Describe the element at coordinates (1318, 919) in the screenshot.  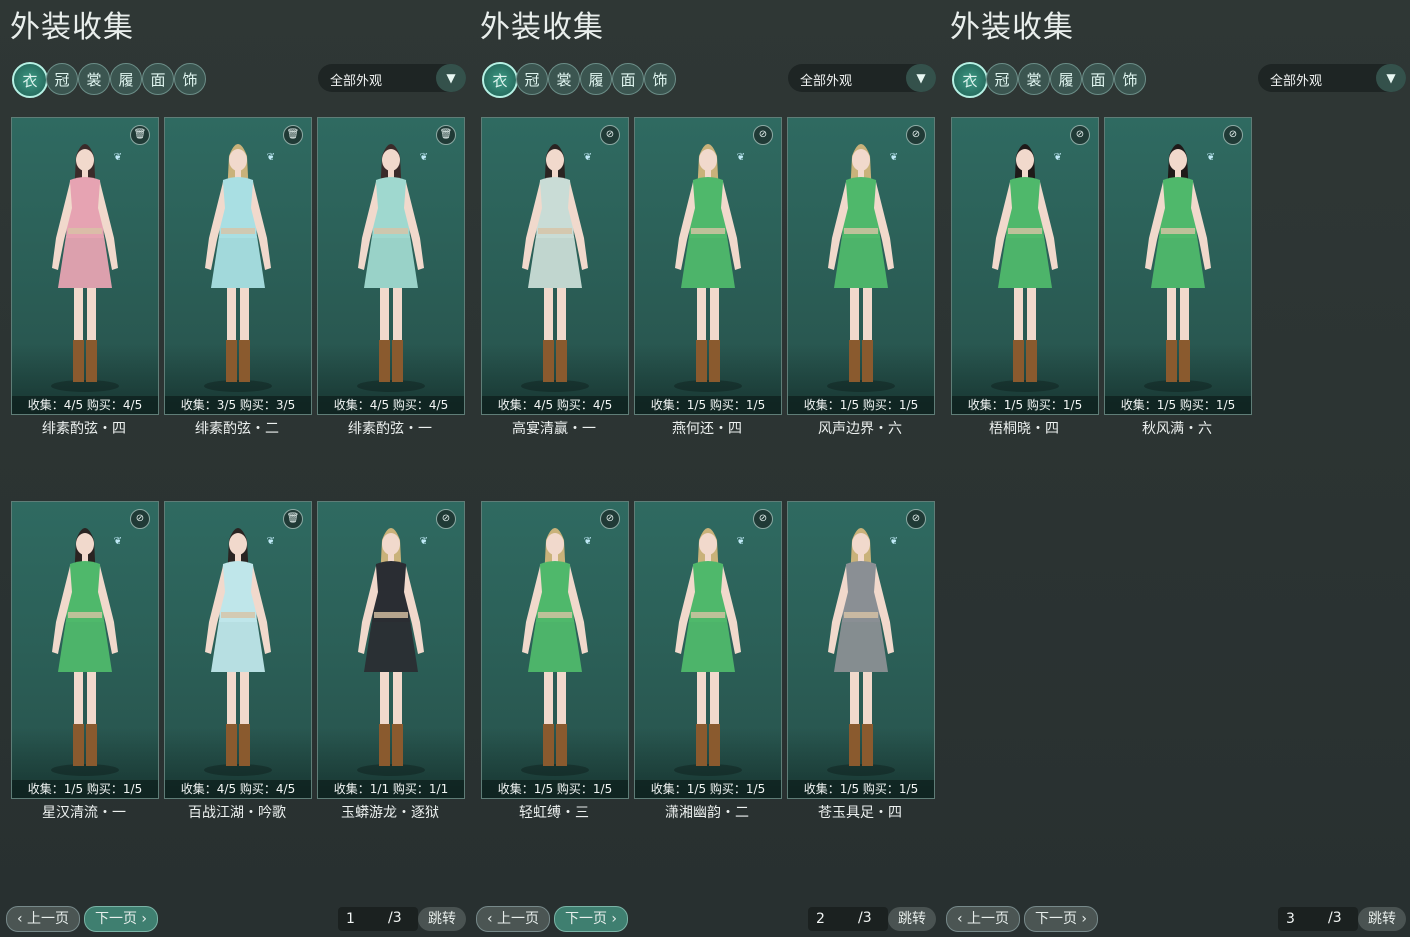
I see `page-input: 3/3` at that location.